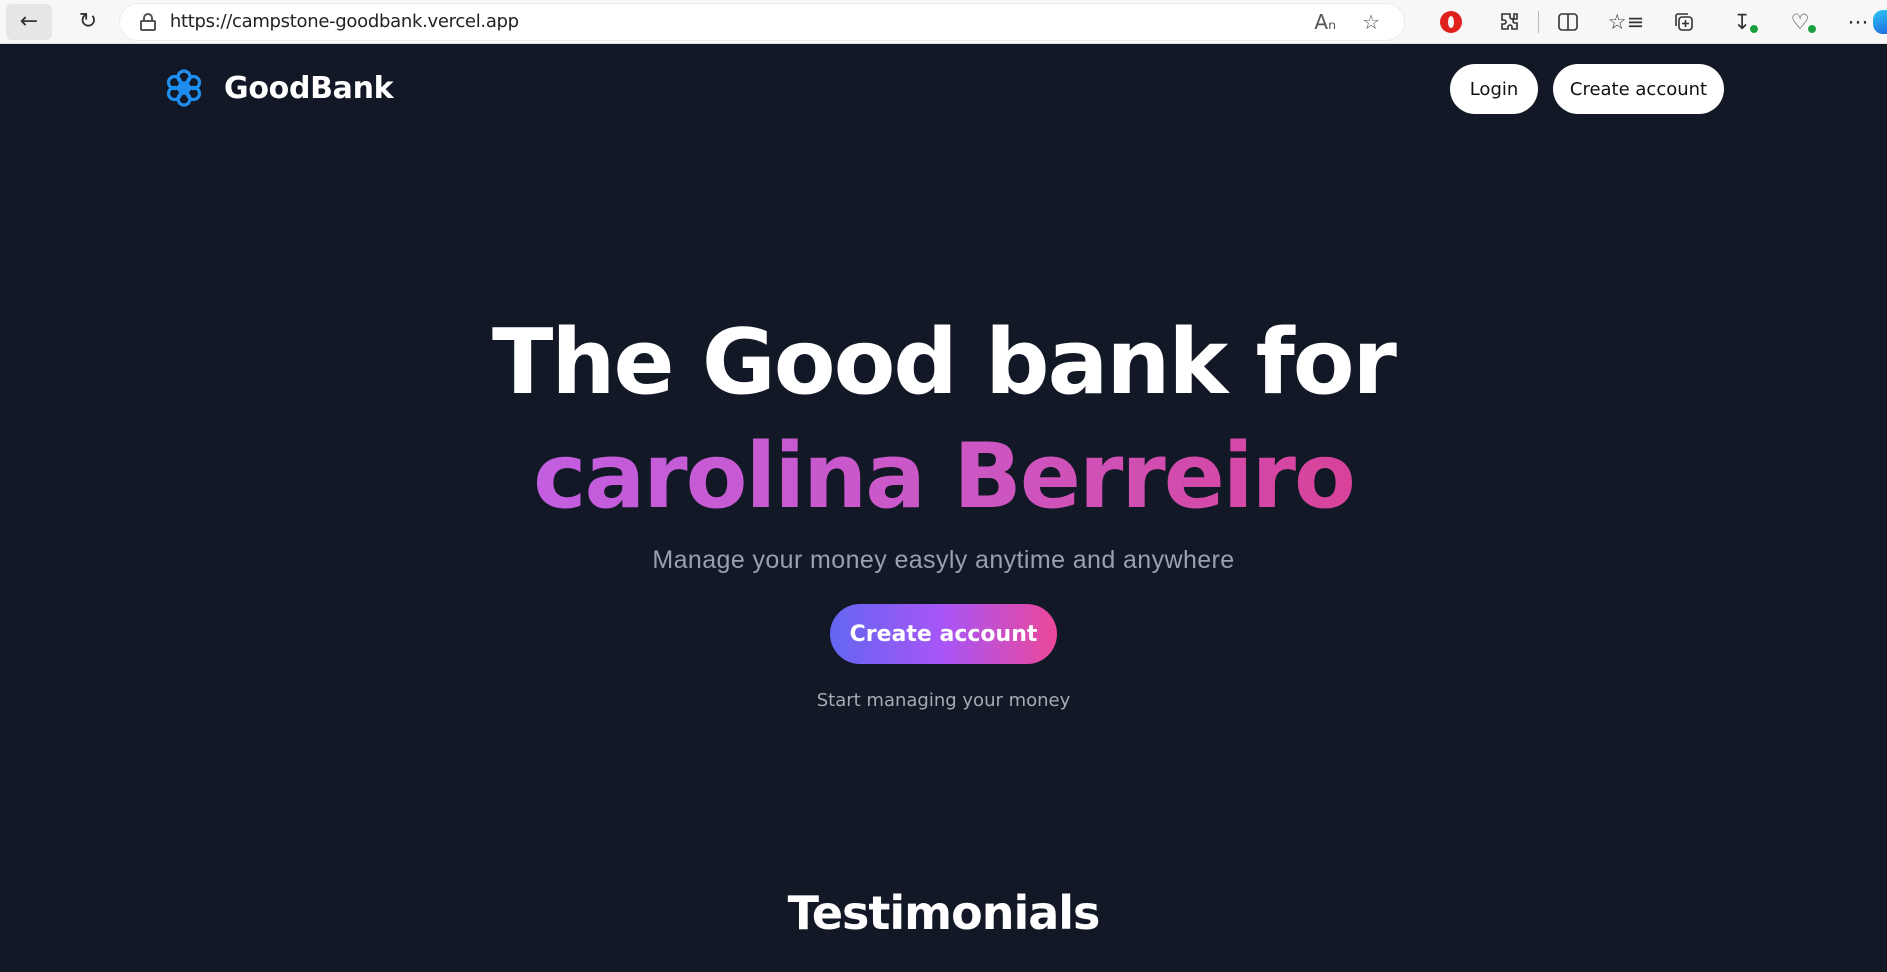  I want to click on reload-icon: ↻, so click(88, 22).